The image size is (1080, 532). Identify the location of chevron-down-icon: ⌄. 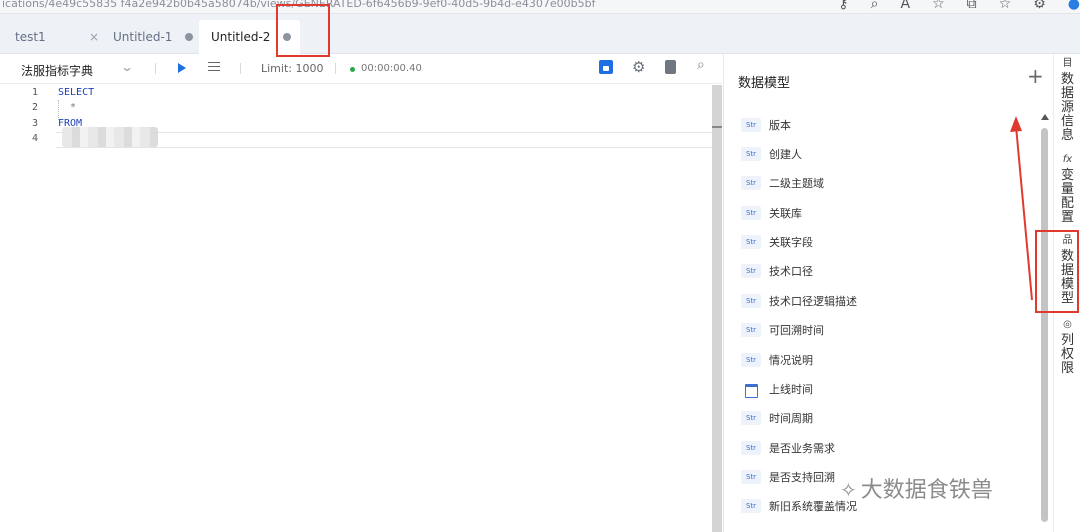
(126, 67).